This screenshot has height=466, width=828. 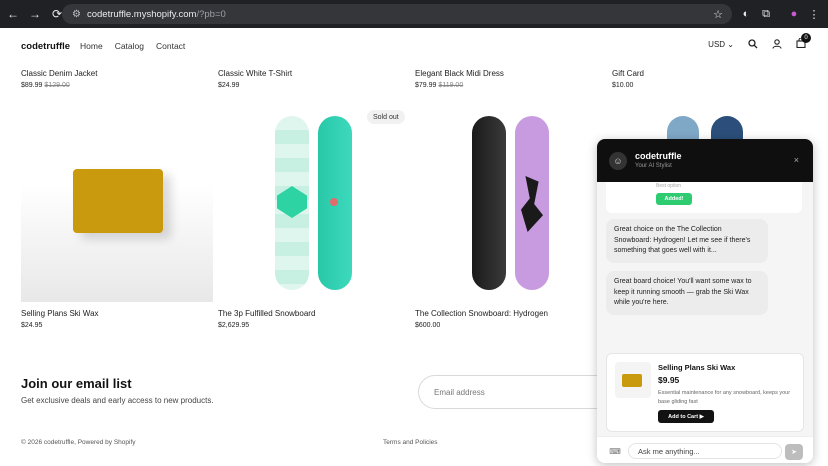 I want to click on price-value: $10.00, so click(x=623, y=85).